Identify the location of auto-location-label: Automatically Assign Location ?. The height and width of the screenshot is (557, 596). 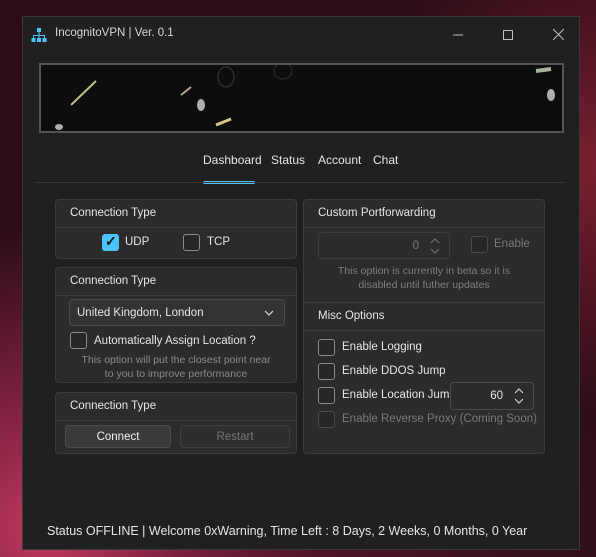
(175, 341).